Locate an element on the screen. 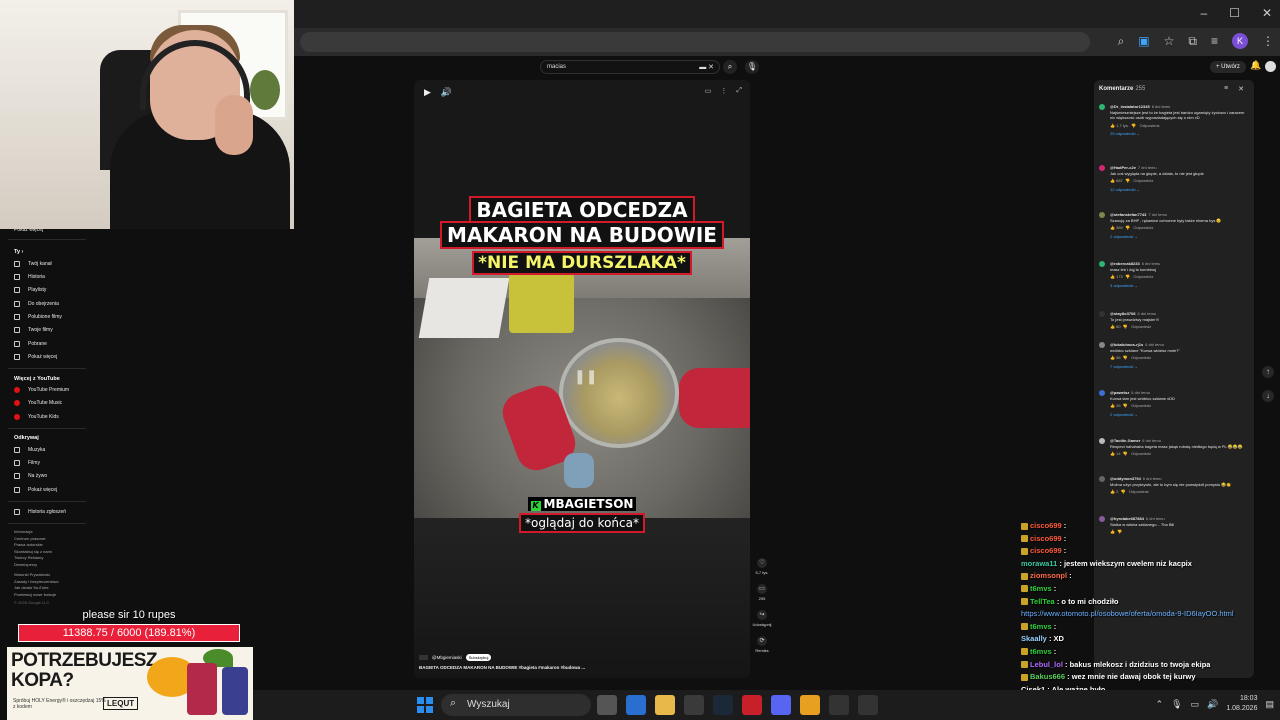  sidebar-item-playlists: Playlisty is located at coordinates (30, 290).